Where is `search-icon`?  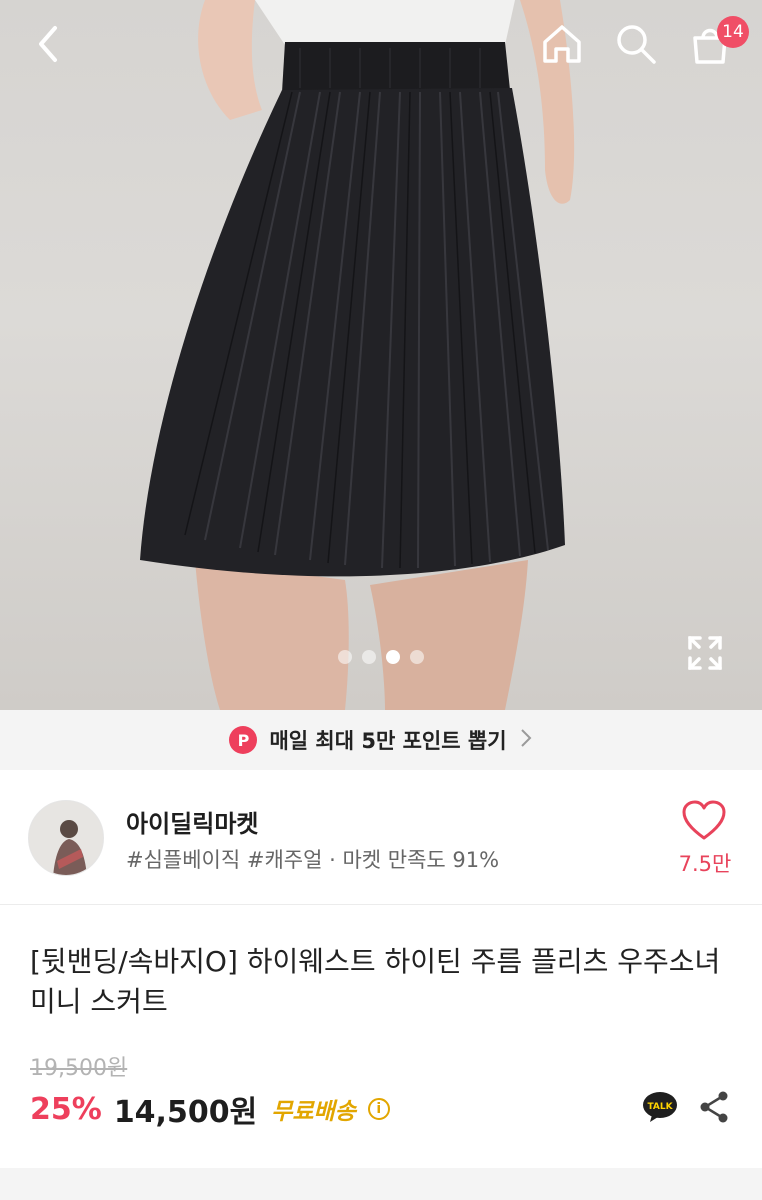 search-icon is located at coordinates (636, 44).